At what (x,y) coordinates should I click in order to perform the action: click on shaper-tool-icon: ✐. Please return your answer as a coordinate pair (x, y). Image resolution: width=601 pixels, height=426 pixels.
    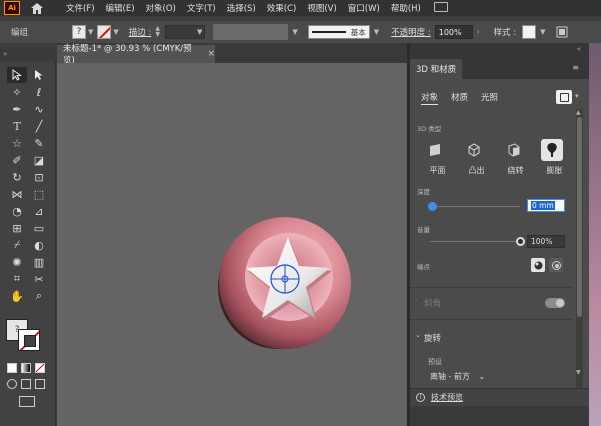
    Looking at the image, I should click on (17, 160).